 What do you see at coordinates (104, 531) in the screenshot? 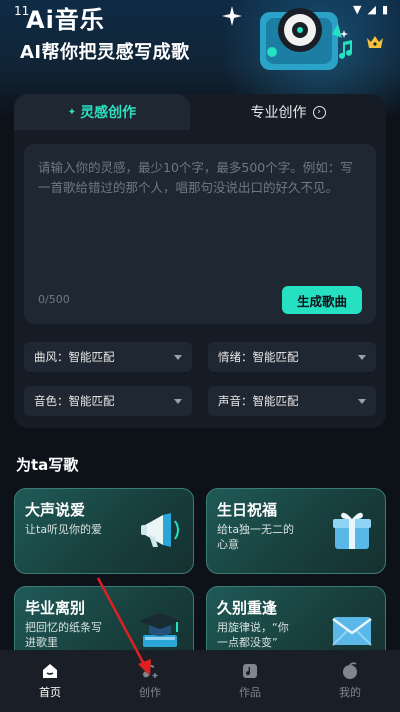
I see `card-say-love: 大声说爱 让ta听见你的爱` at bounding box center [104, 531].